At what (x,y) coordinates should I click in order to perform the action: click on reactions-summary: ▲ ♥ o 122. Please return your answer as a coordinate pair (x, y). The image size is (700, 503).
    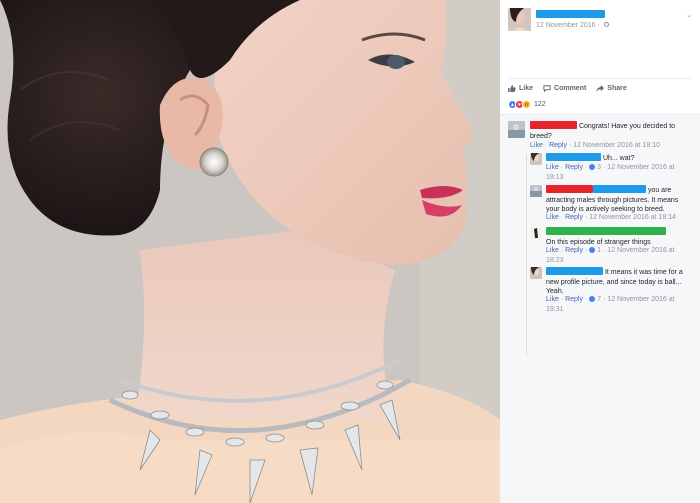
    Looking at the image, I should click on (527, 104).